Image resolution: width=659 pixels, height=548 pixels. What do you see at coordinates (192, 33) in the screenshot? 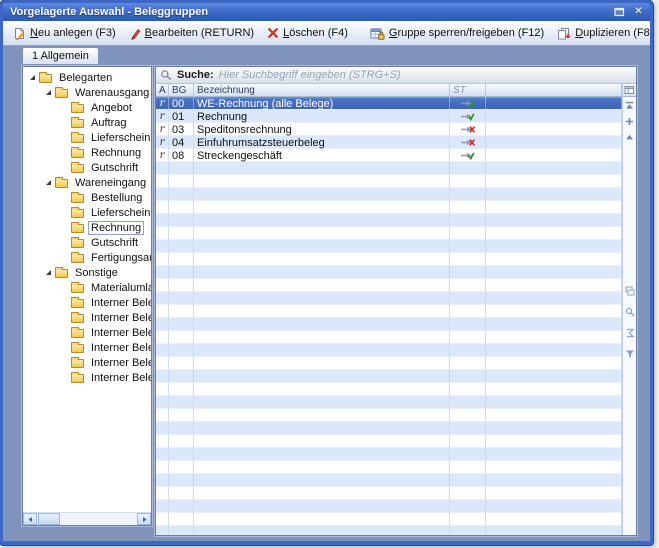
I see `toolbar-button-bearbeiten-return: Bearbeiten (RETURN)` at bounding box center [192, 33].